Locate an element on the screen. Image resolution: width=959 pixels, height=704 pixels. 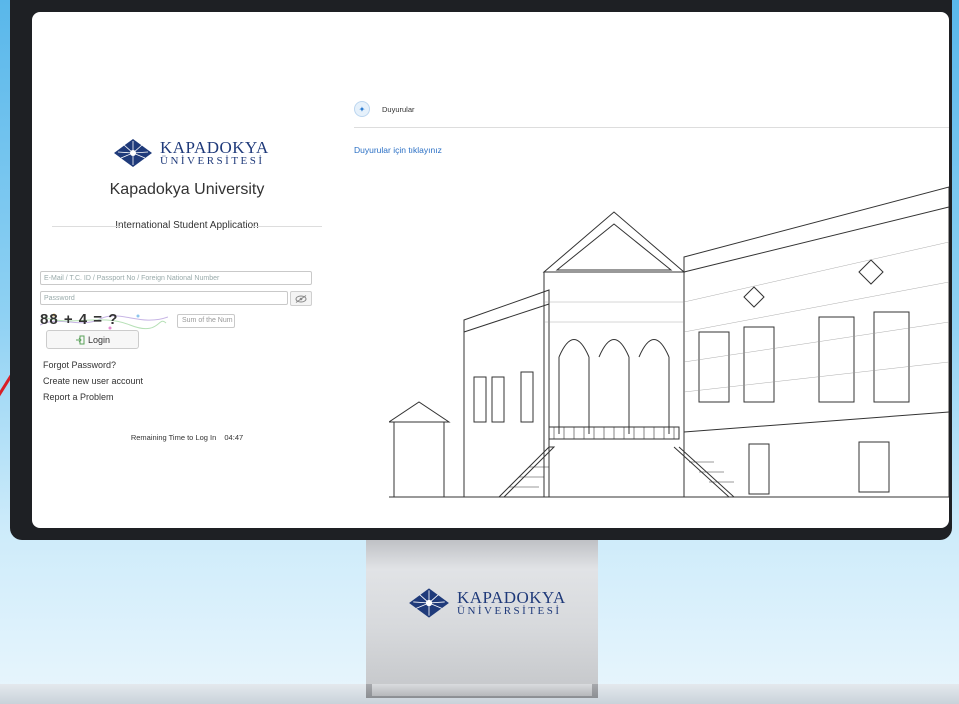
captcha-text: 88 + 4 = ? is located at coordinates (79, 319).